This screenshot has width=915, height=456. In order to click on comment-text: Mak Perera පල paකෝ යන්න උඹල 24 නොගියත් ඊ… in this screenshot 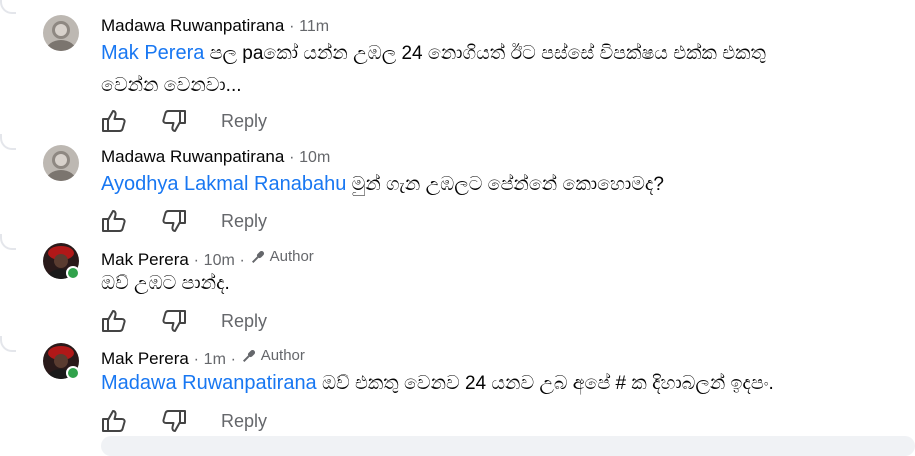, I will do `click(491, 69)`.